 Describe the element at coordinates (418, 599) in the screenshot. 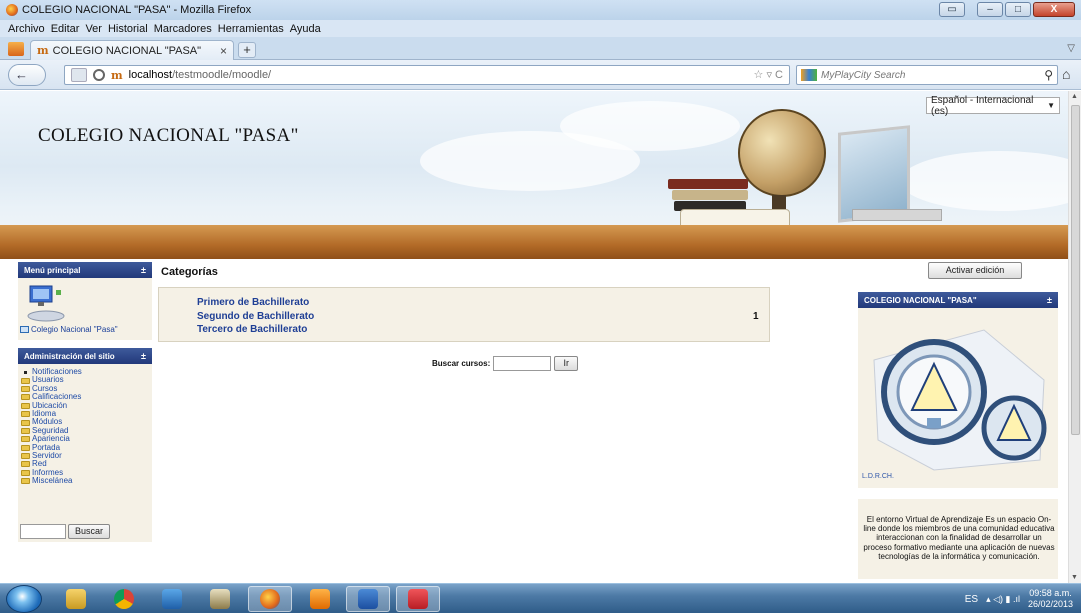

I see `taskbar-app` at that location.